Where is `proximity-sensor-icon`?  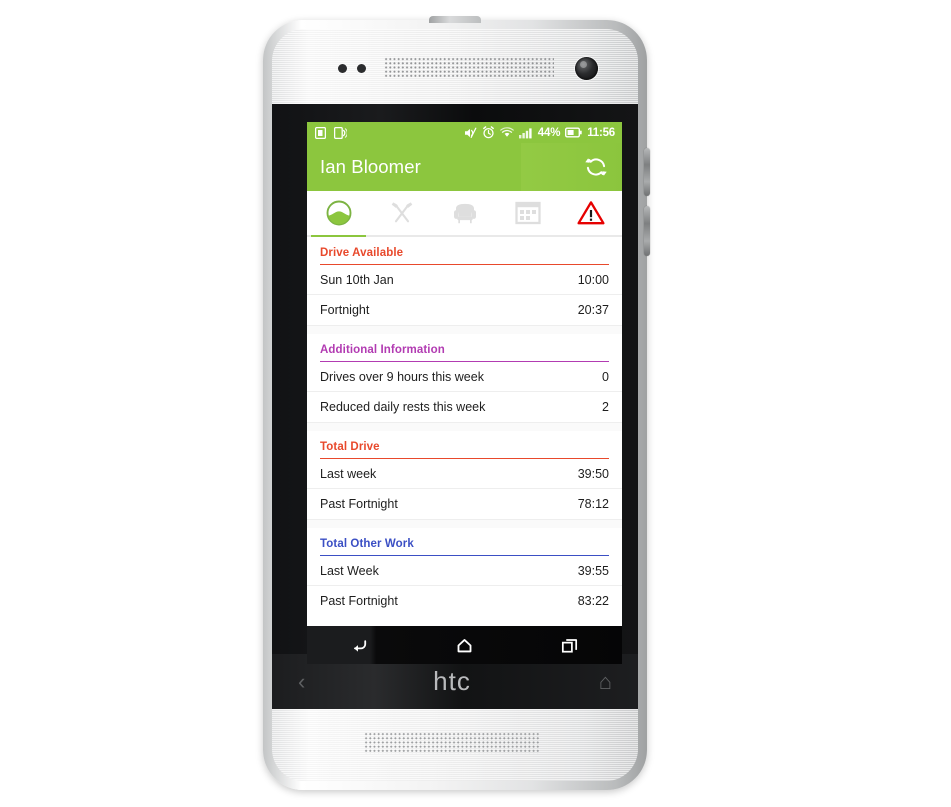 proximity-sensor-icon is located at coordinates (352, 68).